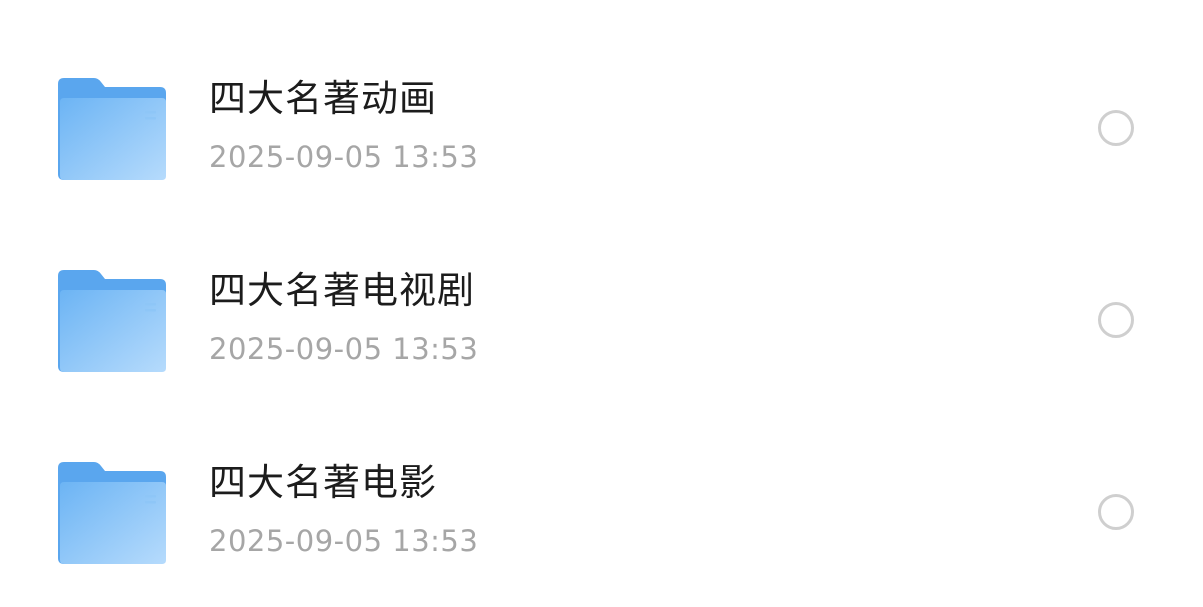 This screenshot has width=1203, height=607. What do you see at coordinates (323, 98) in the screenshot?
I see `folder-name: 四大名著动画` at bounding box center [323, 98].